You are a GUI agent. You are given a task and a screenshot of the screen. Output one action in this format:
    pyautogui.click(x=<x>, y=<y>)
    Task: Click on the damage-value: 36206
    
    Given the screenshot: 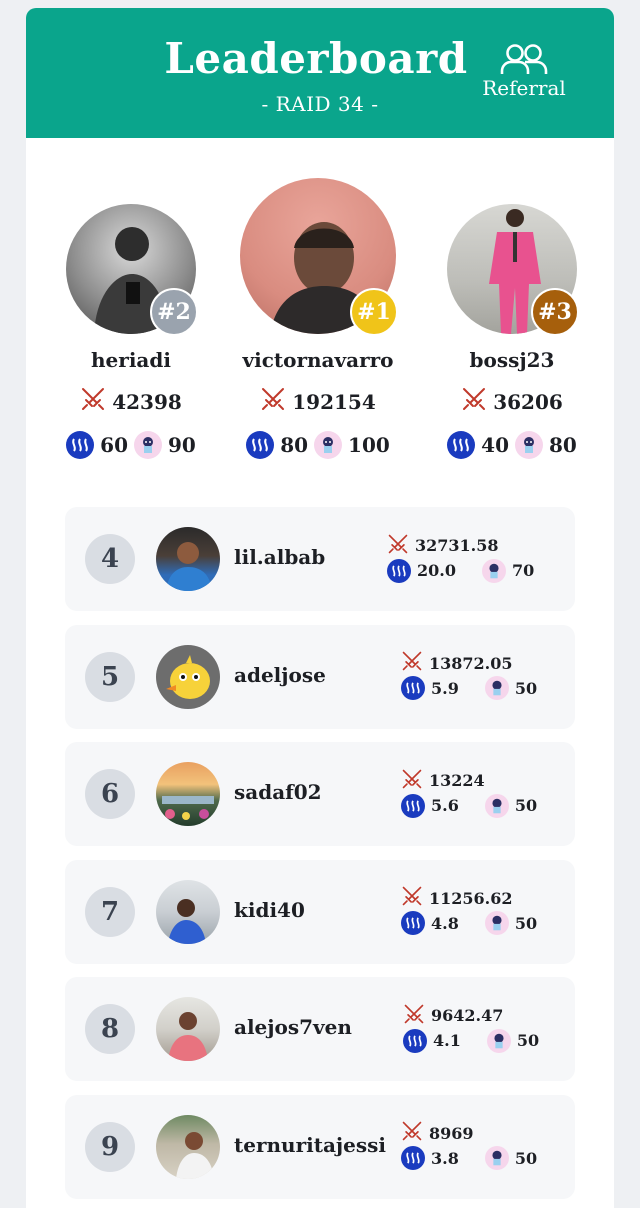 What is the action you would take?
    pyautogui.click(x=528, y=401)
    